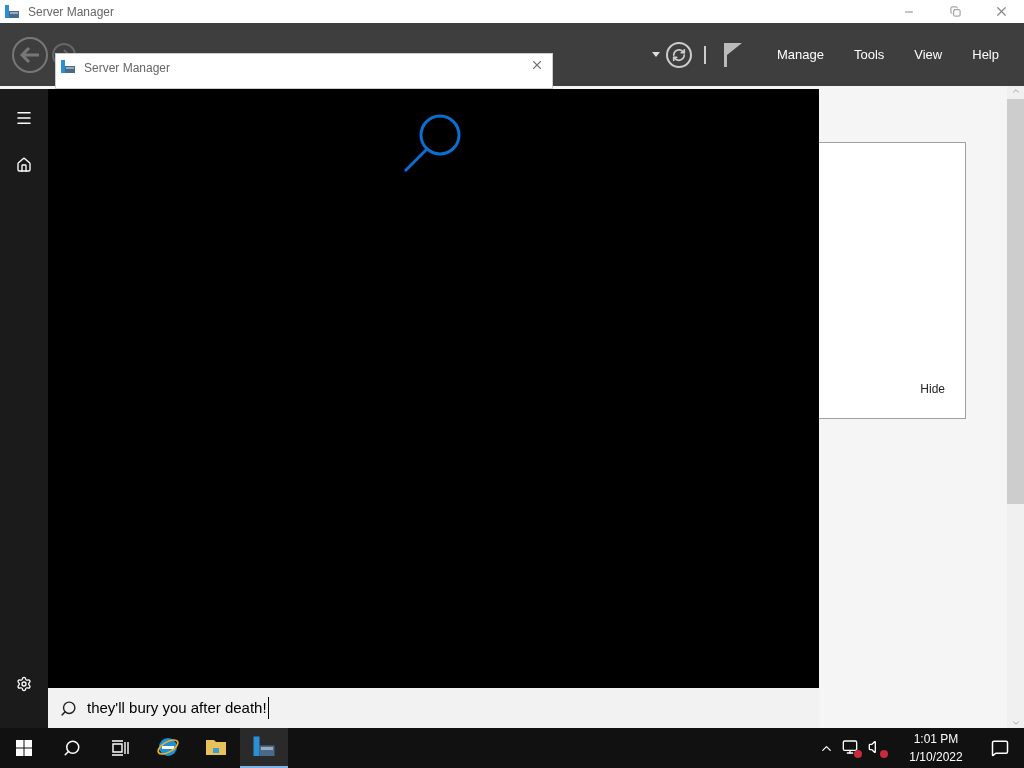 The image size is (1024, 768). Describe the element at coordinates (24, 748) in the screenshot. I see `windows-logo-icon` at that location.